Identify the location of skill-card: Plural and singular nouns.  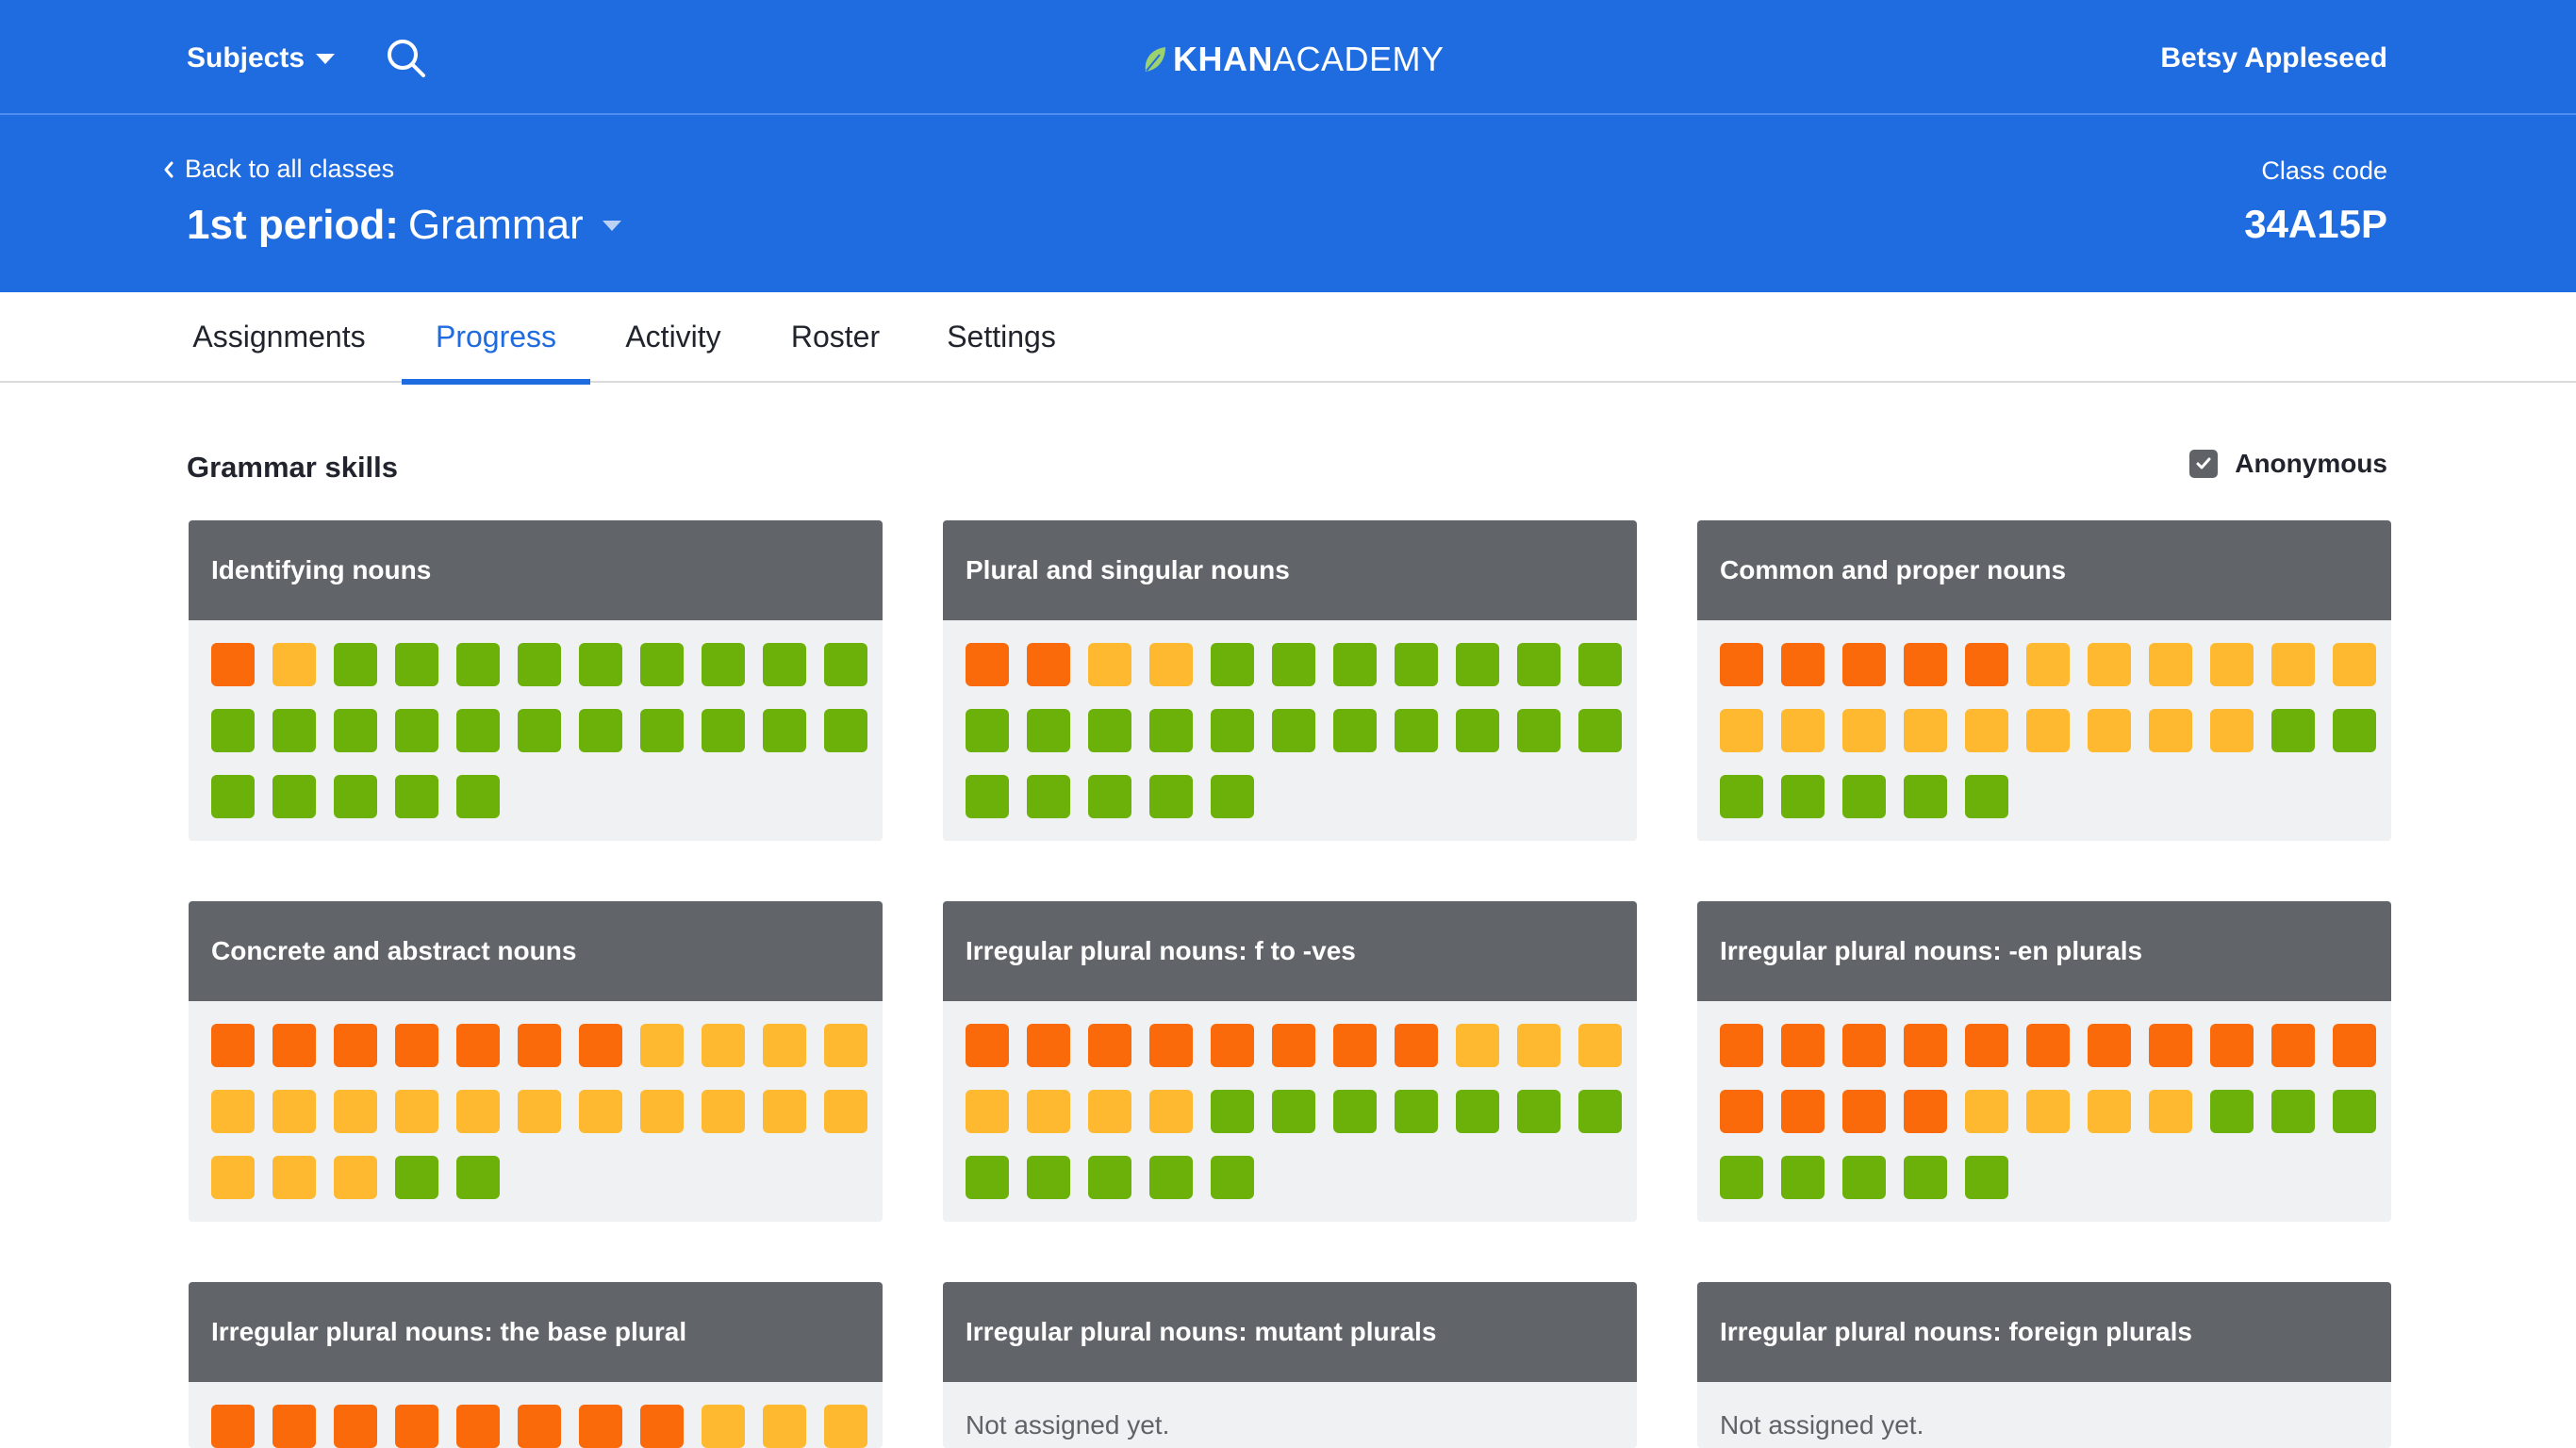
(1290, 680).